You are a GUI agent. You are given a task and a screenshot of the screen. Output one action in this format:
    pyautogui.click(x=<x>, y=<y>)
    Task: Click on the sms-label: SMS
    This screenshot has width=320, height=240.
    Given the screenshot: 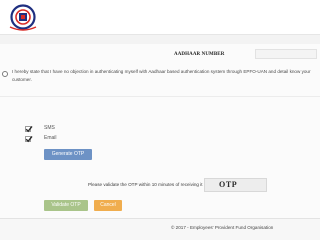 What is the action you would take?
    pyautogui.click(x=49, y=128)
    